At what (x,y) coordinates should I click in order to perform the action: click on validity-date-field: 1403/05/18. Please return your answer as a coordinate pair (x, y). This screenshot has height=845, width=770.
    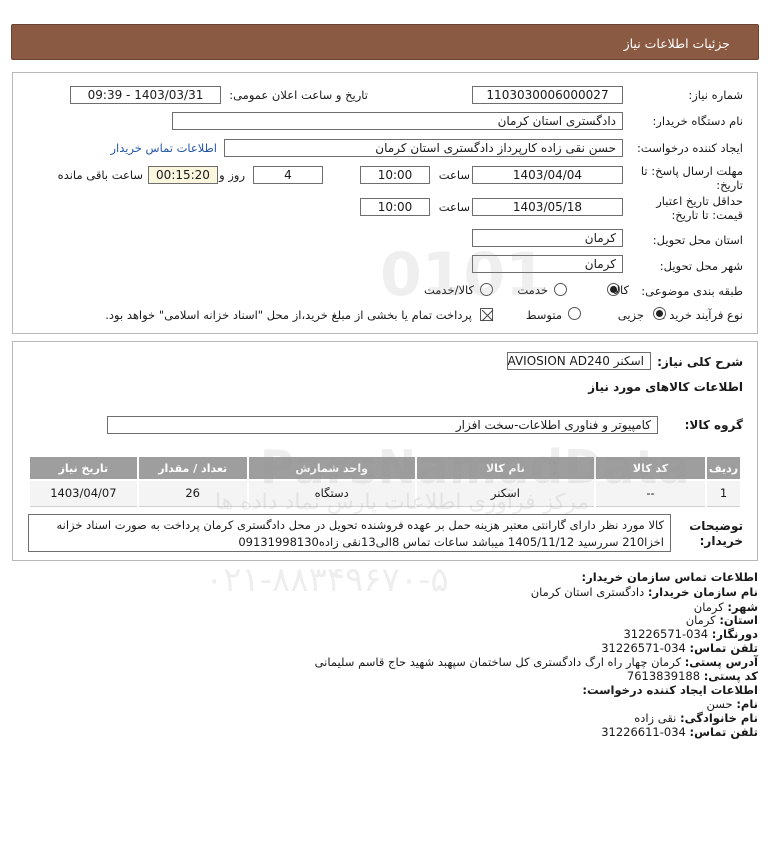
    Looking at the image, I should click on (547, 207).